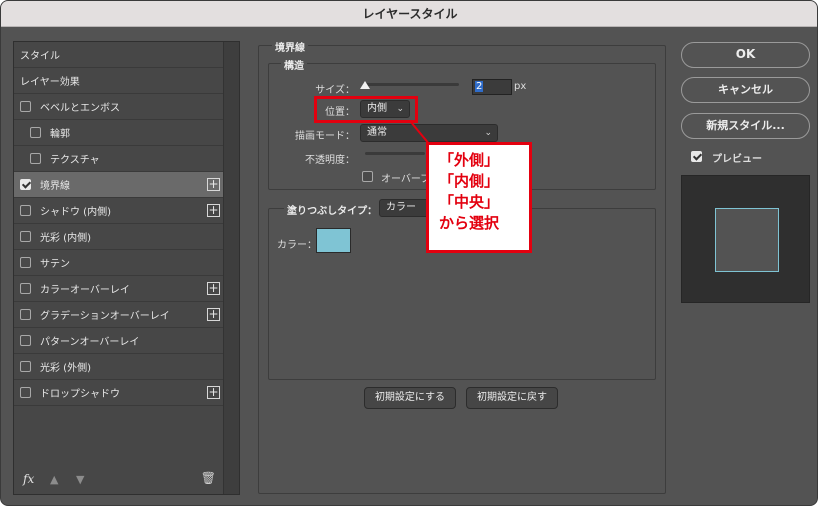  Describe the element at coordinates (367, 176) in the screenshot. I see `overprint-checkbox` at that location.